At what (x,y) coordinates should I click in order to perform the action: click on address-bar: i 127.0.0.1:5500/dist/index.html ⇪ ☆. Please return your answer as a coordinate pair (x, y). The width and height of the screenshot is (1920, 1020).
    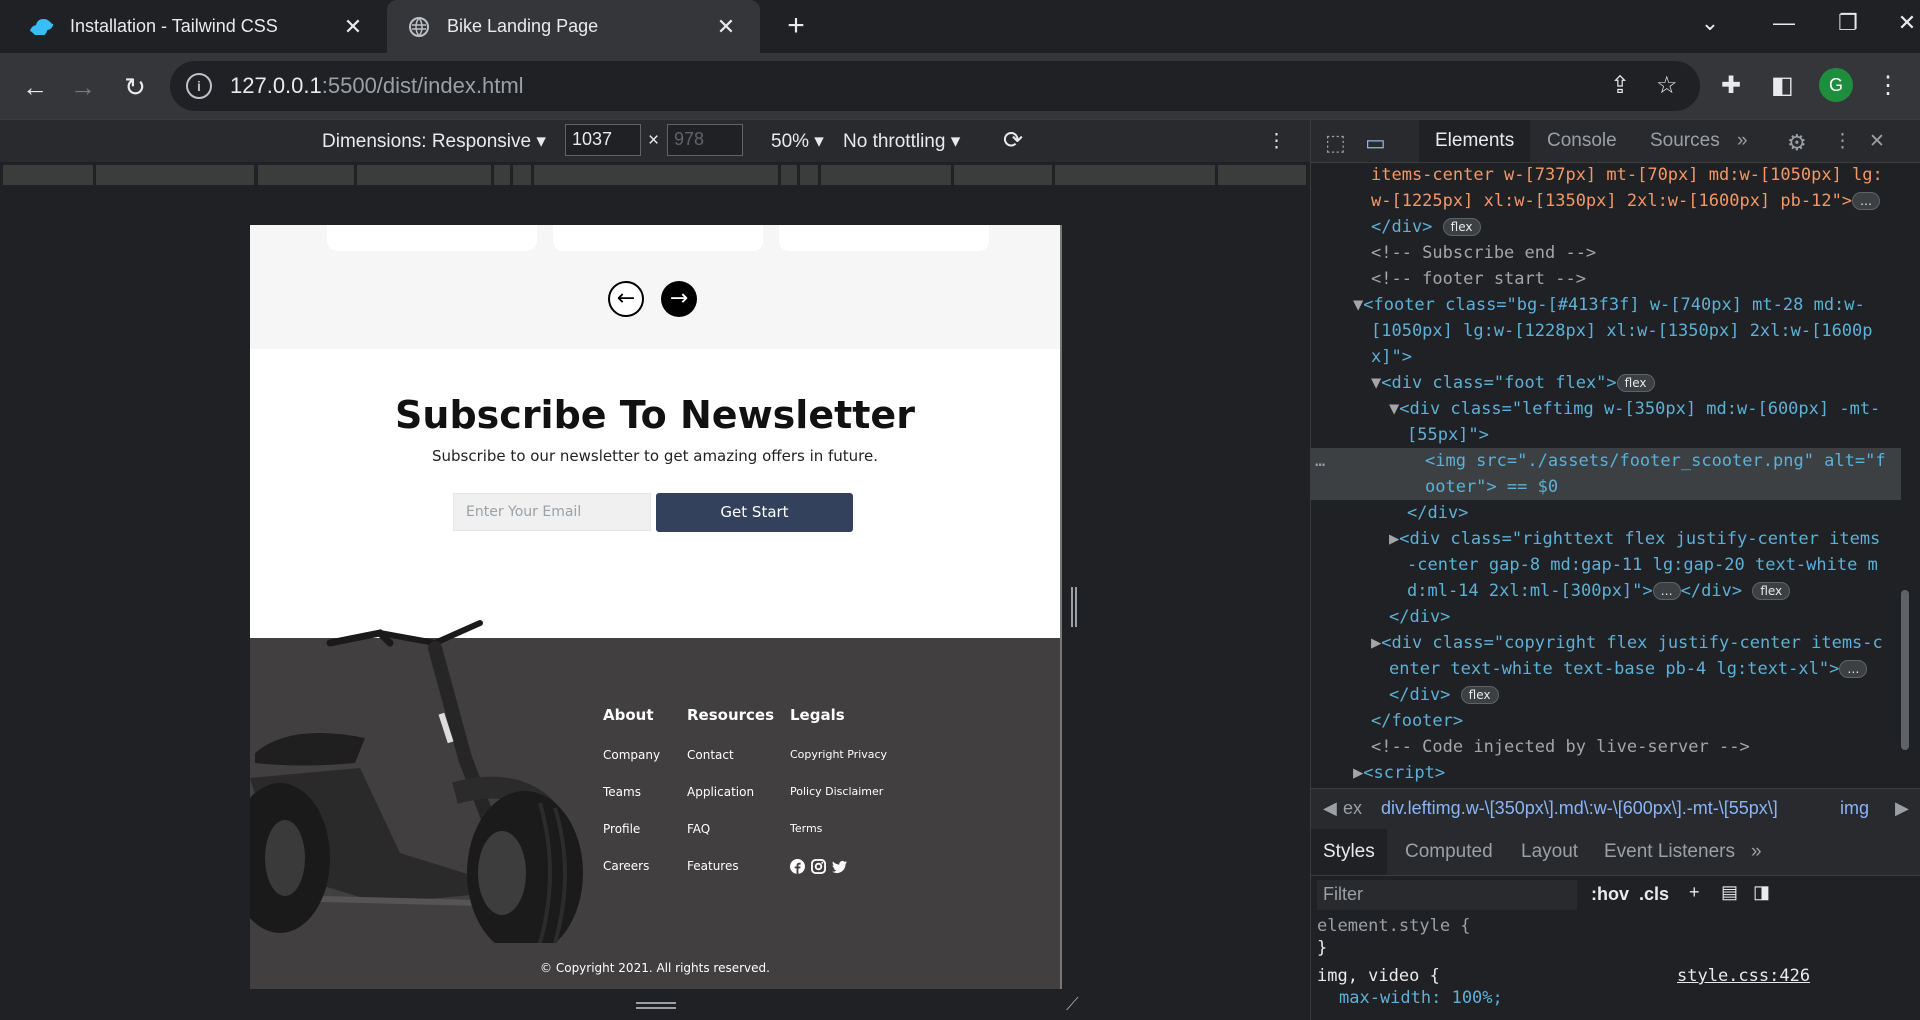
    Looking at the image, I should click on (935, 86).